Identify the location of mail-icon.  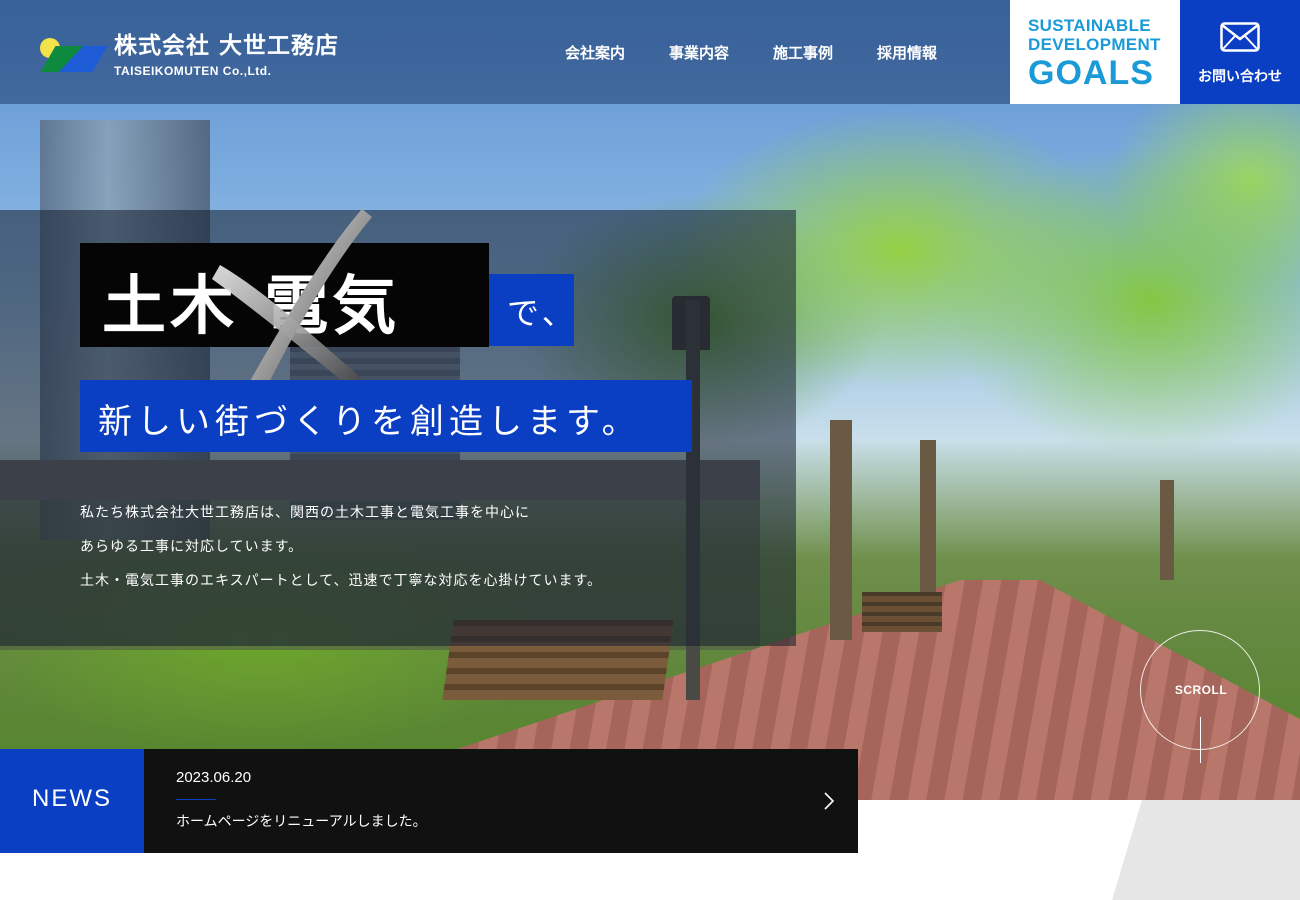
(1240, 37).